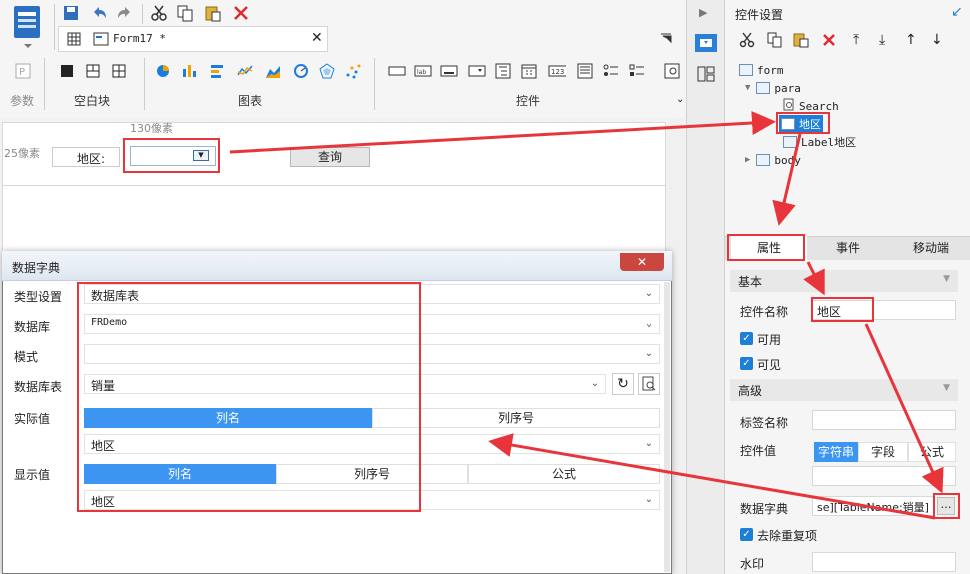 This screenshot has width=970, height=574. What do you see at coordinates (873, 506) in the screenshot?
I see `data-dict-input: se][TableName:销量]` at bounding box center [873, 506].